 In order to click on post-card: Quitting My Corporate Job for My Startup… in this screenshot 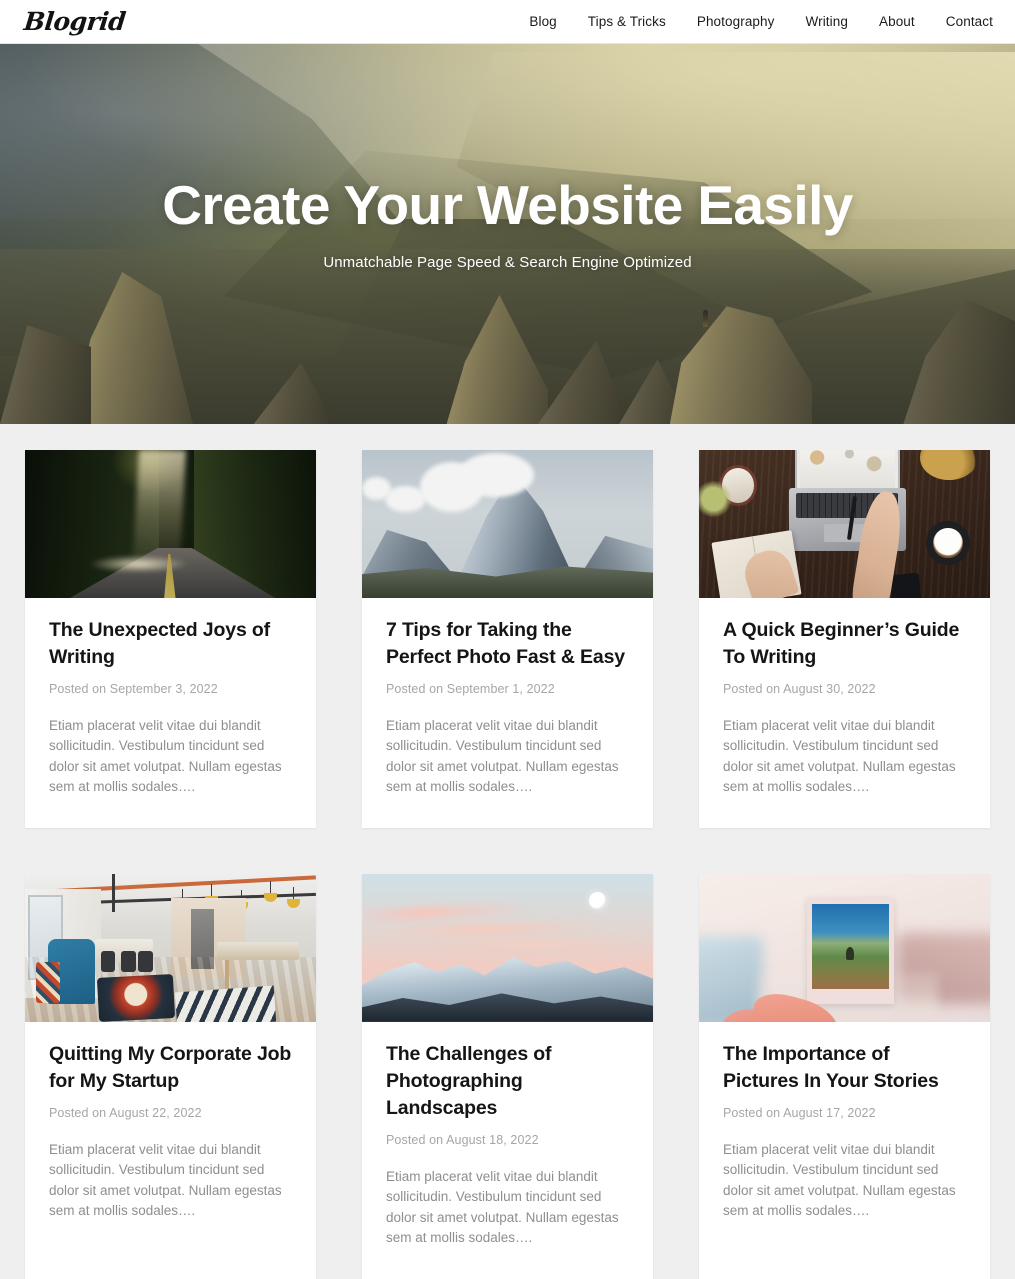, I will do `click(170, 1076)`.